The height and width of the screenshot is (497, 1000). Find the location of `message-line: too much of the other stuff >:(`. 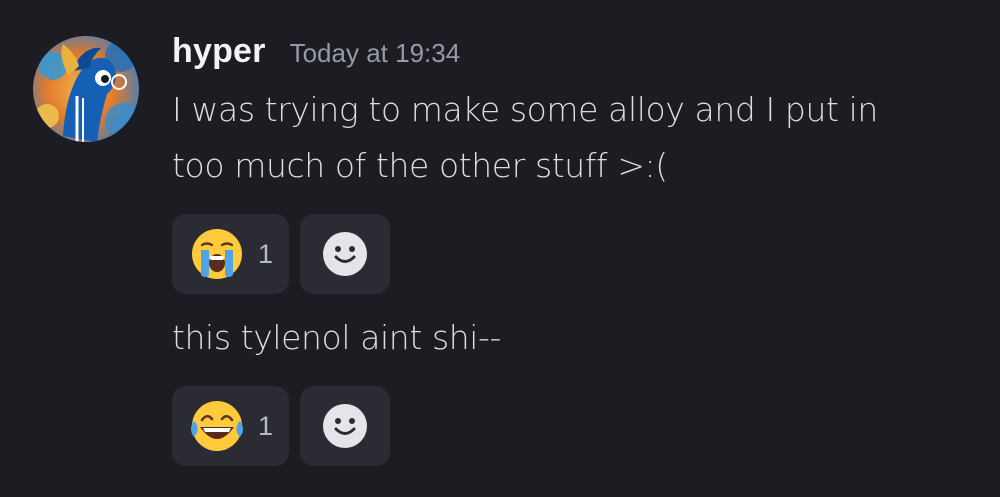

message-line: too much of the other stuff >:( is located at coordinates (420, 165).